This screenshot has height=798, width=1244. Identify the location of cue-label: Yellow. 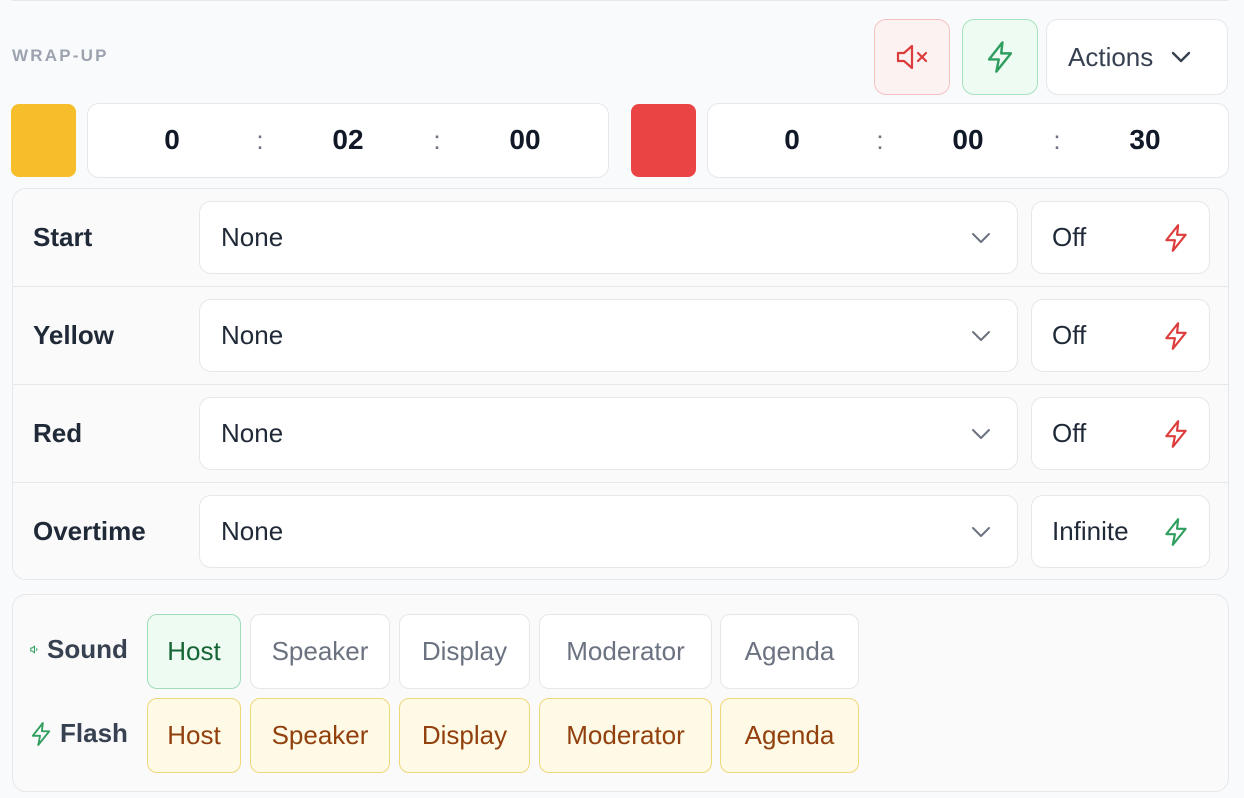
(73, 335).